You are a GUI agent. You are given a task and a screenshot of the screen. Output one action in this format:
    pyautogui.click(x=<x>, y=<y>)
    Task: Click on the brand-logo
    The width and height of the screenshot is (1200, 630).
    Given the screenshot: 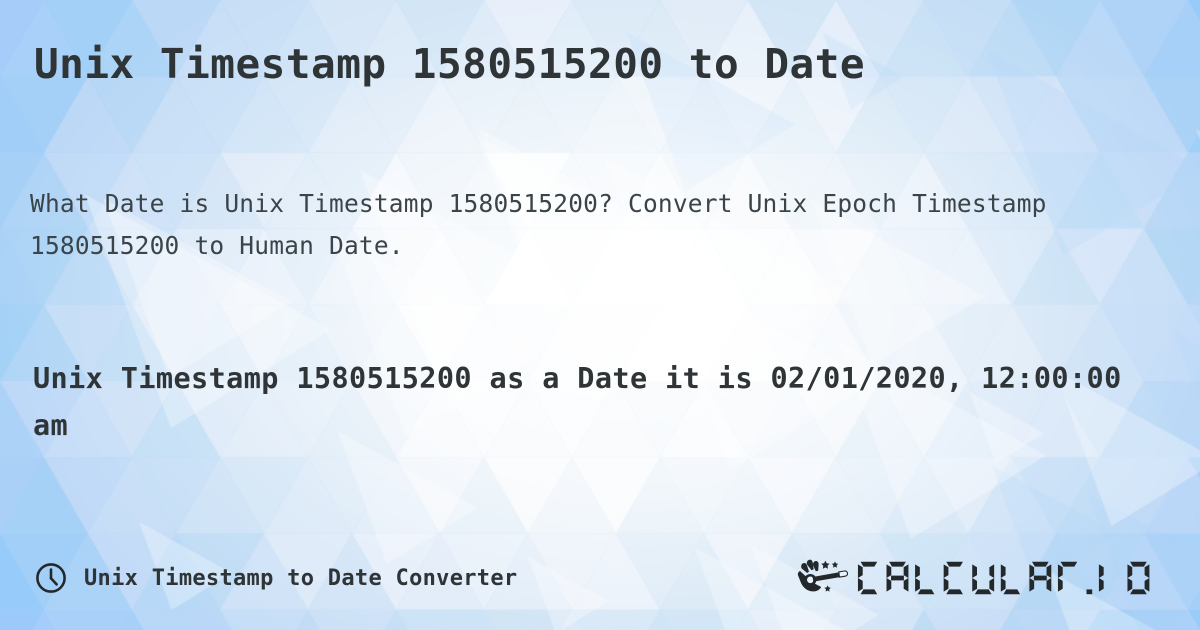 What is the action you would take?
    pyautogui.click(x=976, y=578)
    